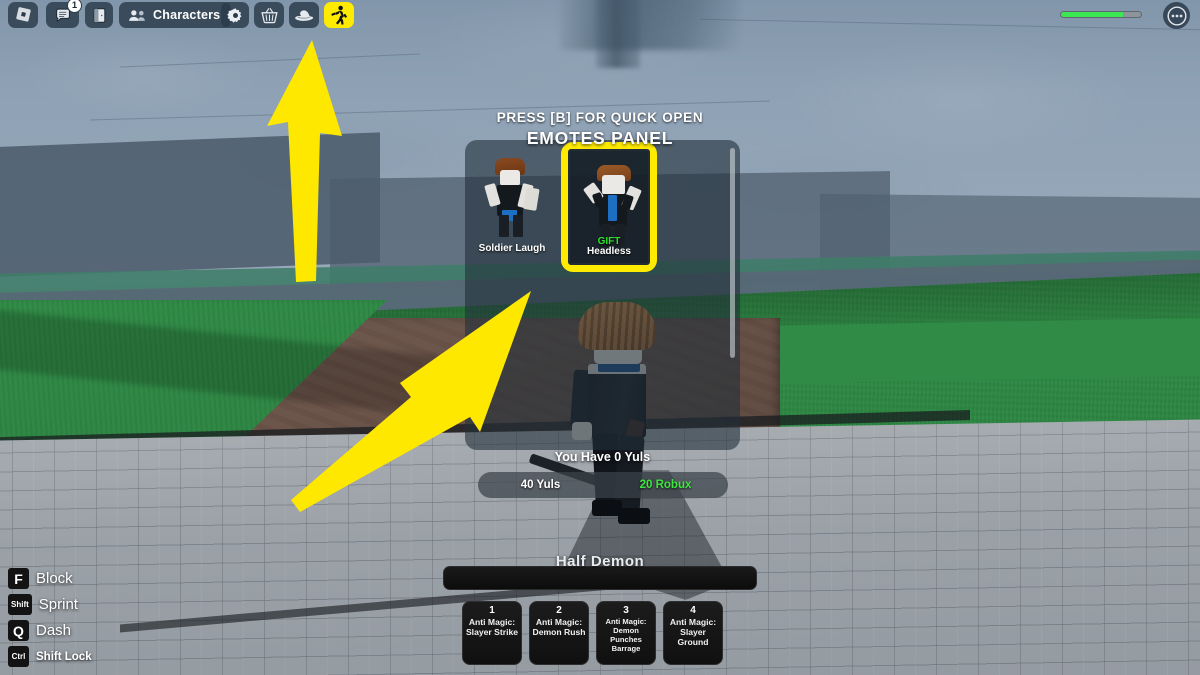 The height and width of the screenshot is (675, 1200). I want to click on buy-with-robux-button: 20 Robux, so click(665, 485).